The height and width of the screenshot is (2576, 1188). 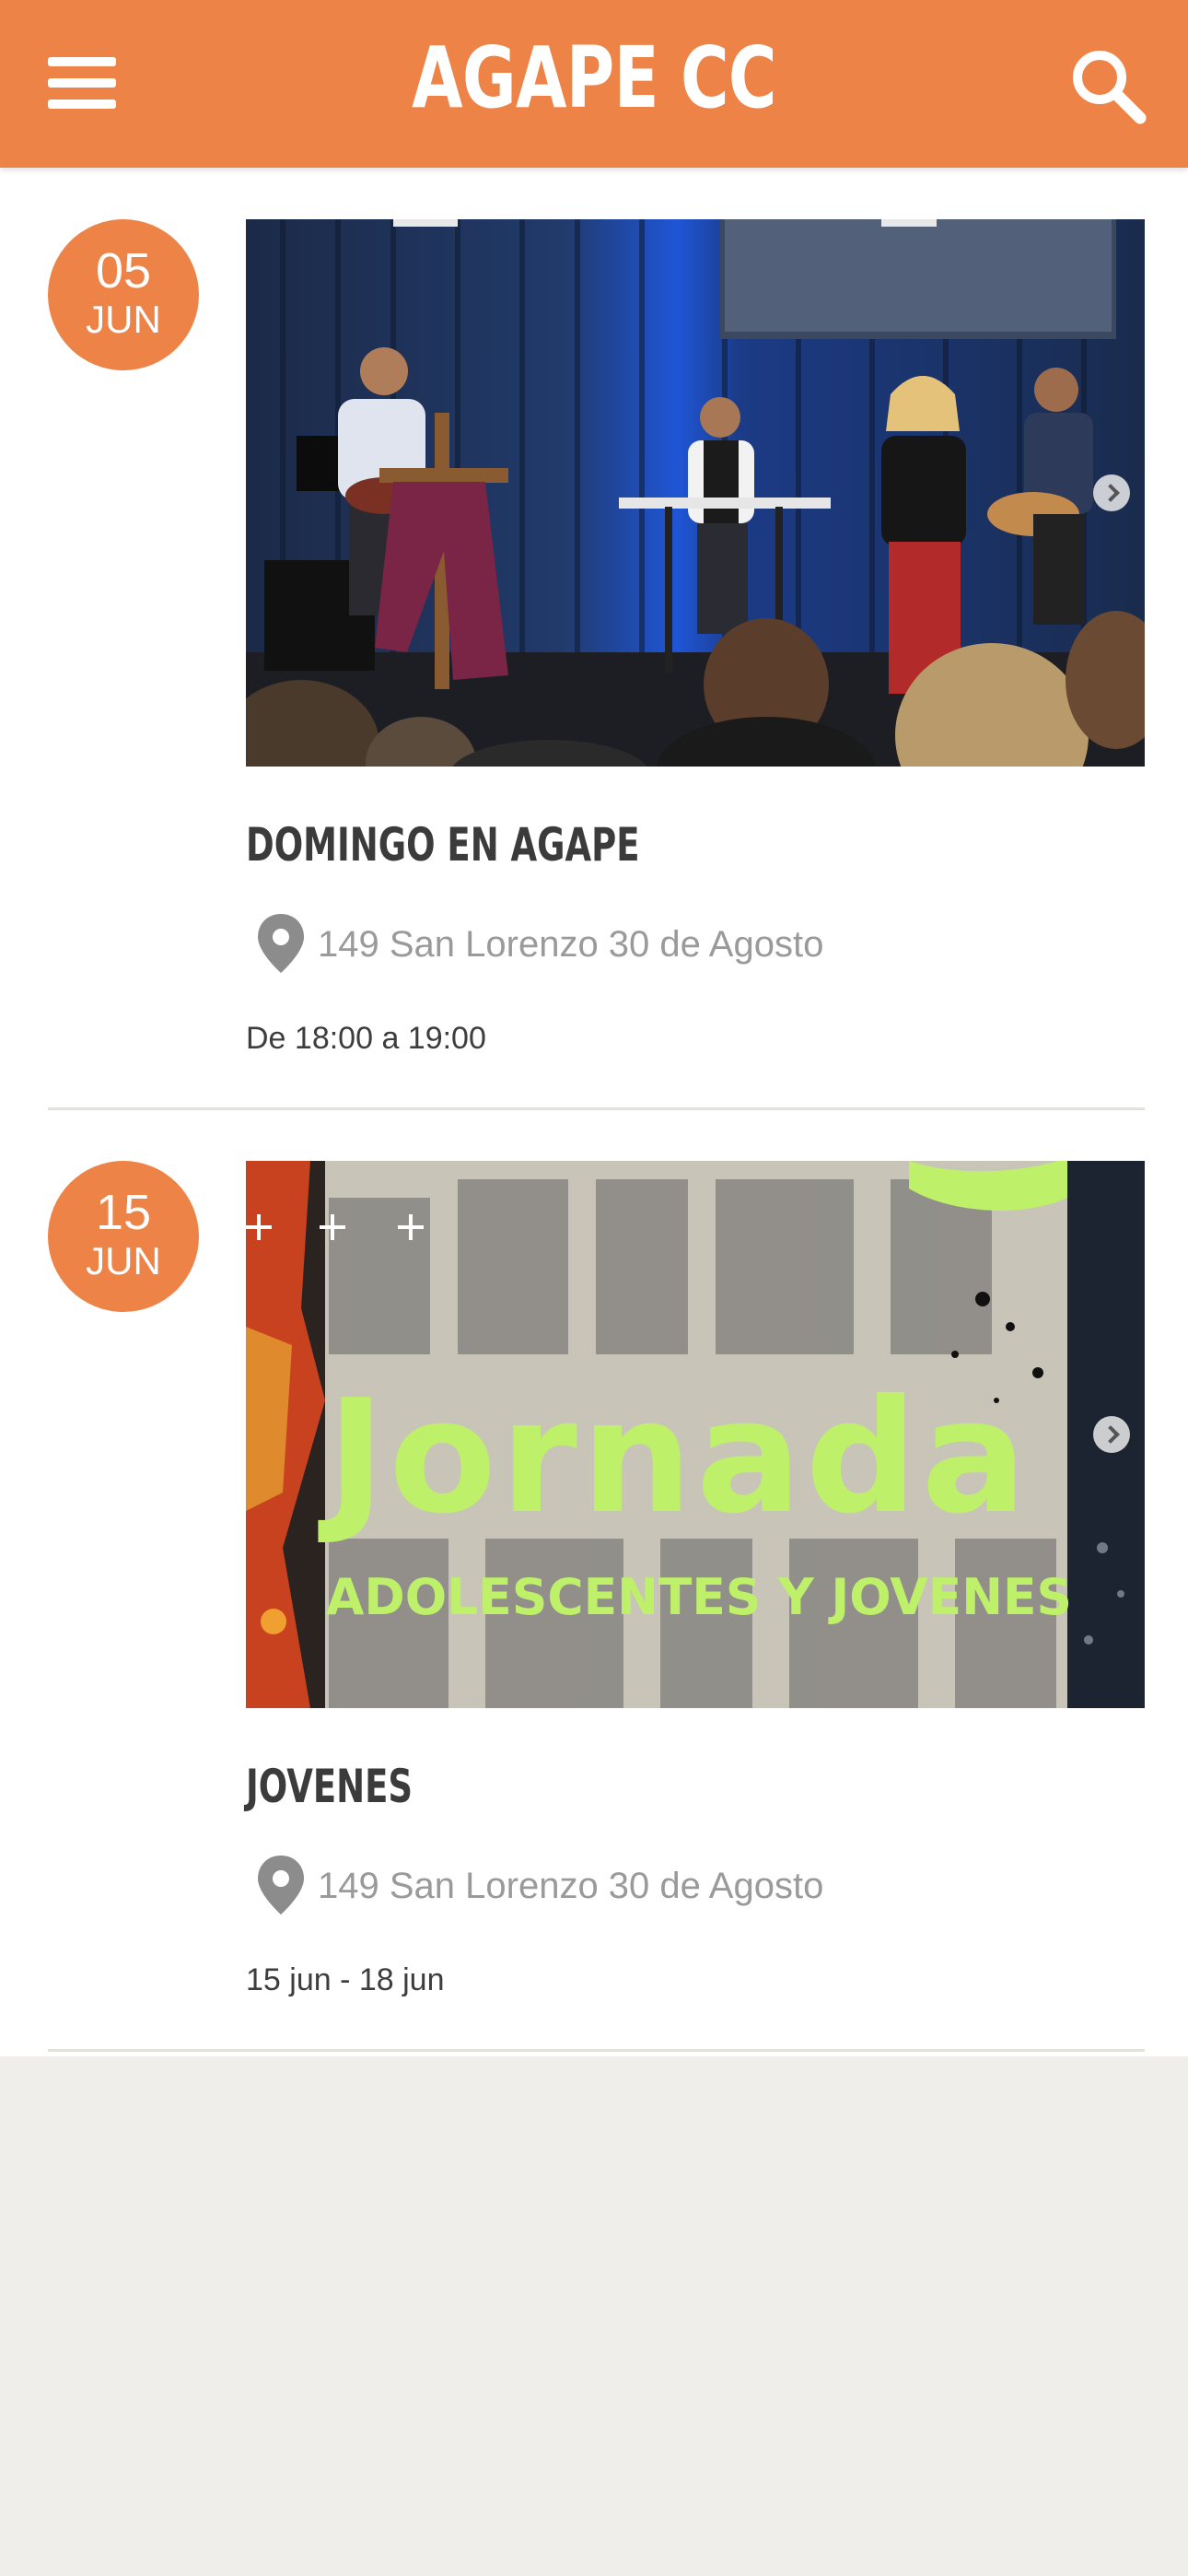 I want to click on date-day: 05, so click(x=124, y=271).